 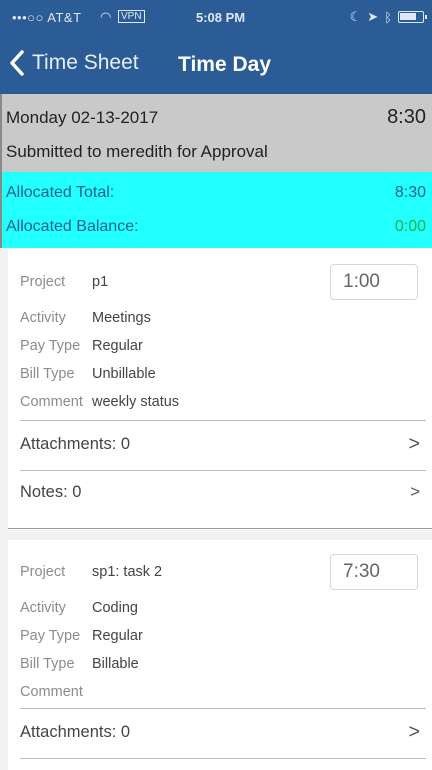 What do you see at coordinates (106, 16) in the screenshot?
I see `wifi-icon: ◠` at bounding box center [106, 16].